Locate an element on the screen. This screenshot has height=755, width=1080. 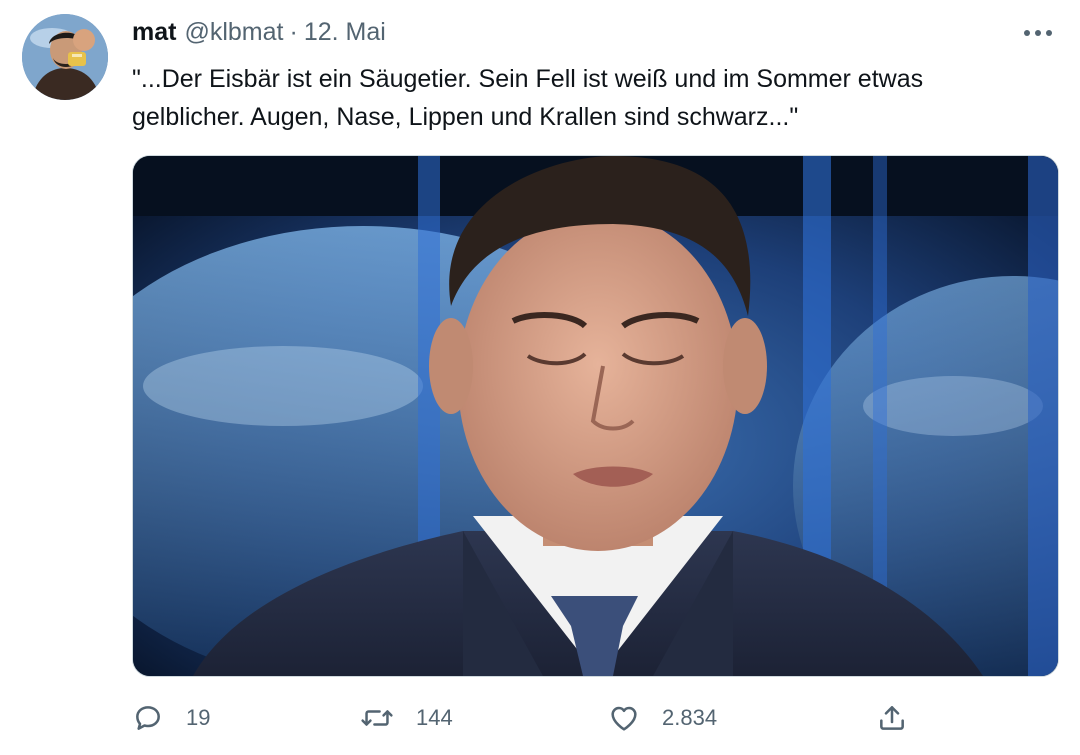
more-dots-icon is located at coordinates (1038, 33).